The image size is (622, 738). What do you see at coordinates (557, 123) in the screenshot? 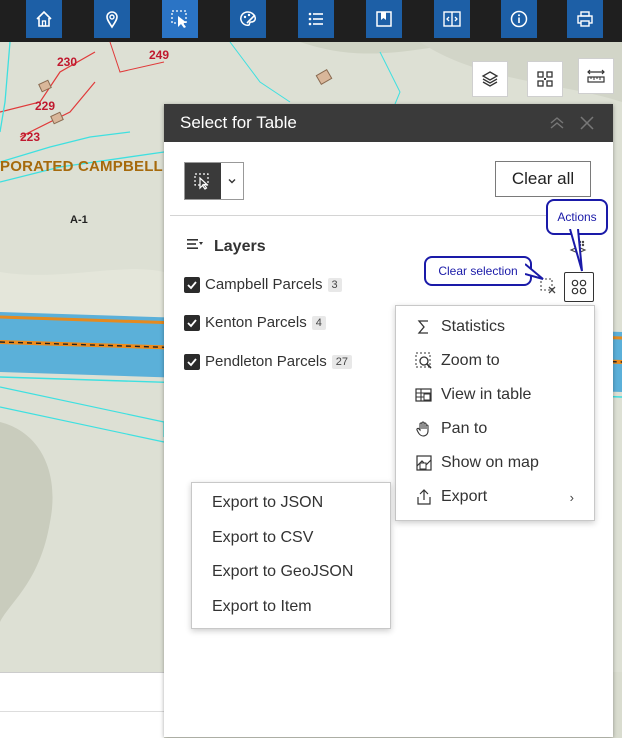
I see `collapse-icon` at bounding box center [557, 123].